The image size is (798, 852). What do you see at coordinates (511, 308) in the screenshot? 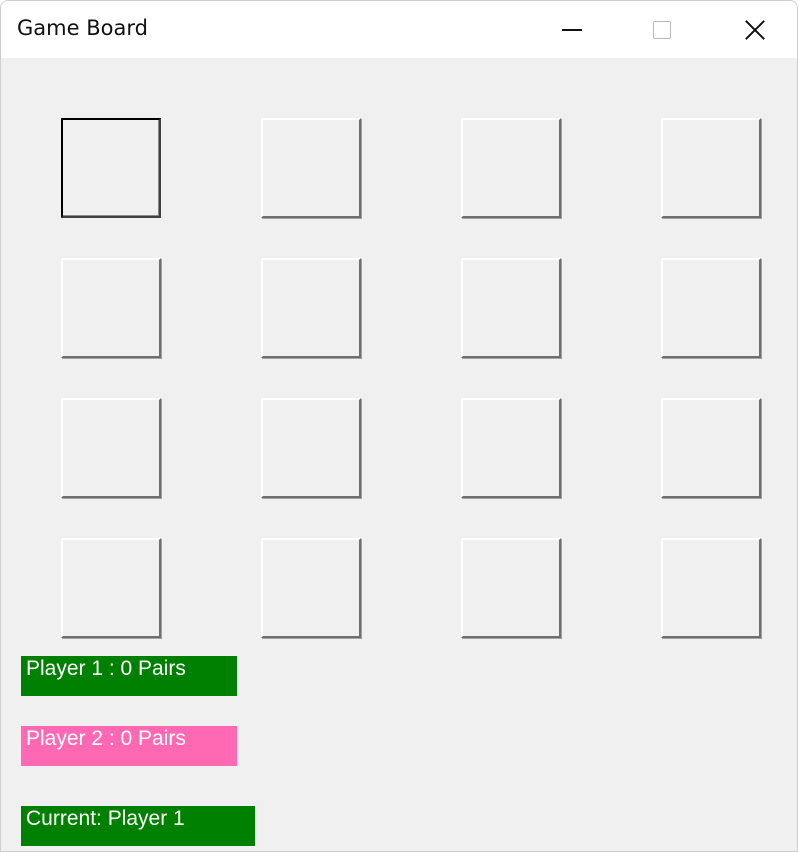
I see `tile-r2-c3` at bounding box center [511, 308].